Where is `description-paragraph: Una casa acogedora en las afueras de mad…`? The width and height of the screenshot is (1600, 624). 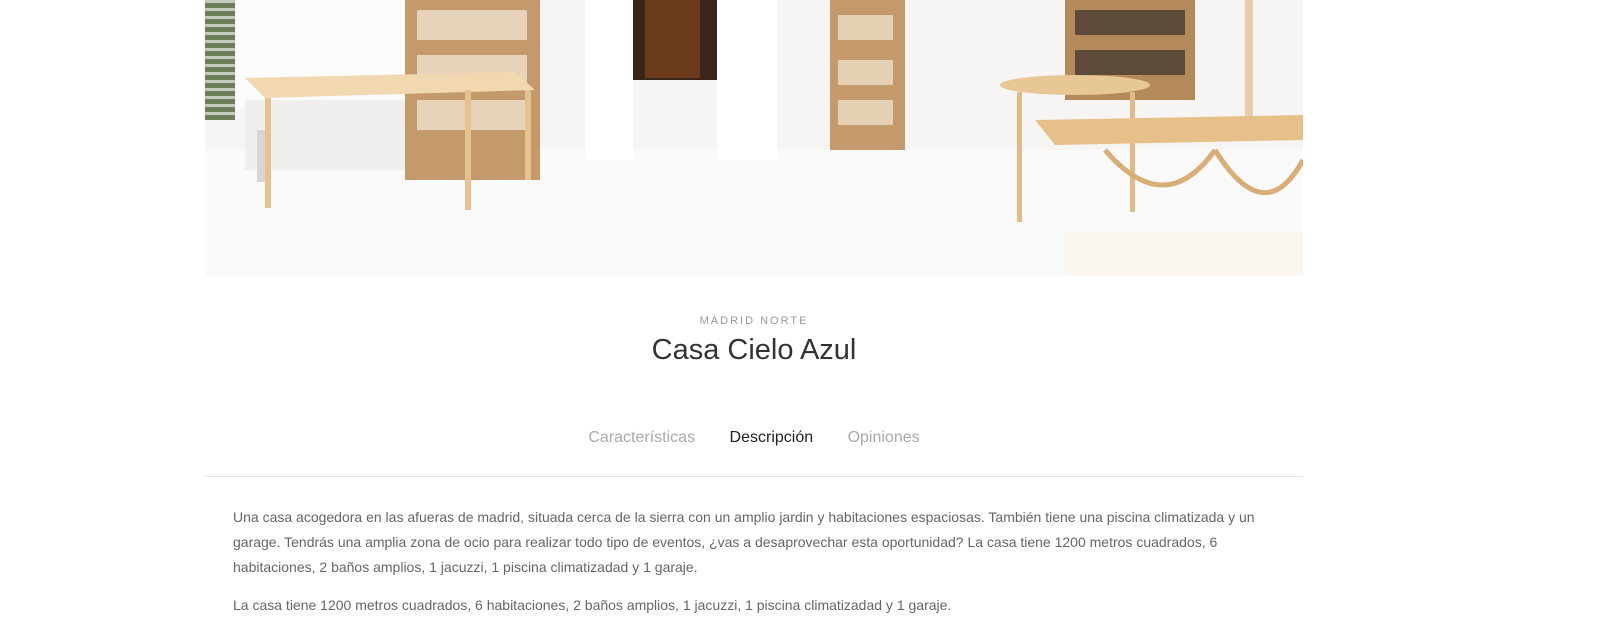 description-paragraph: Una casa acogedora en las afueras de mad… is located at coordinates (744, 542).